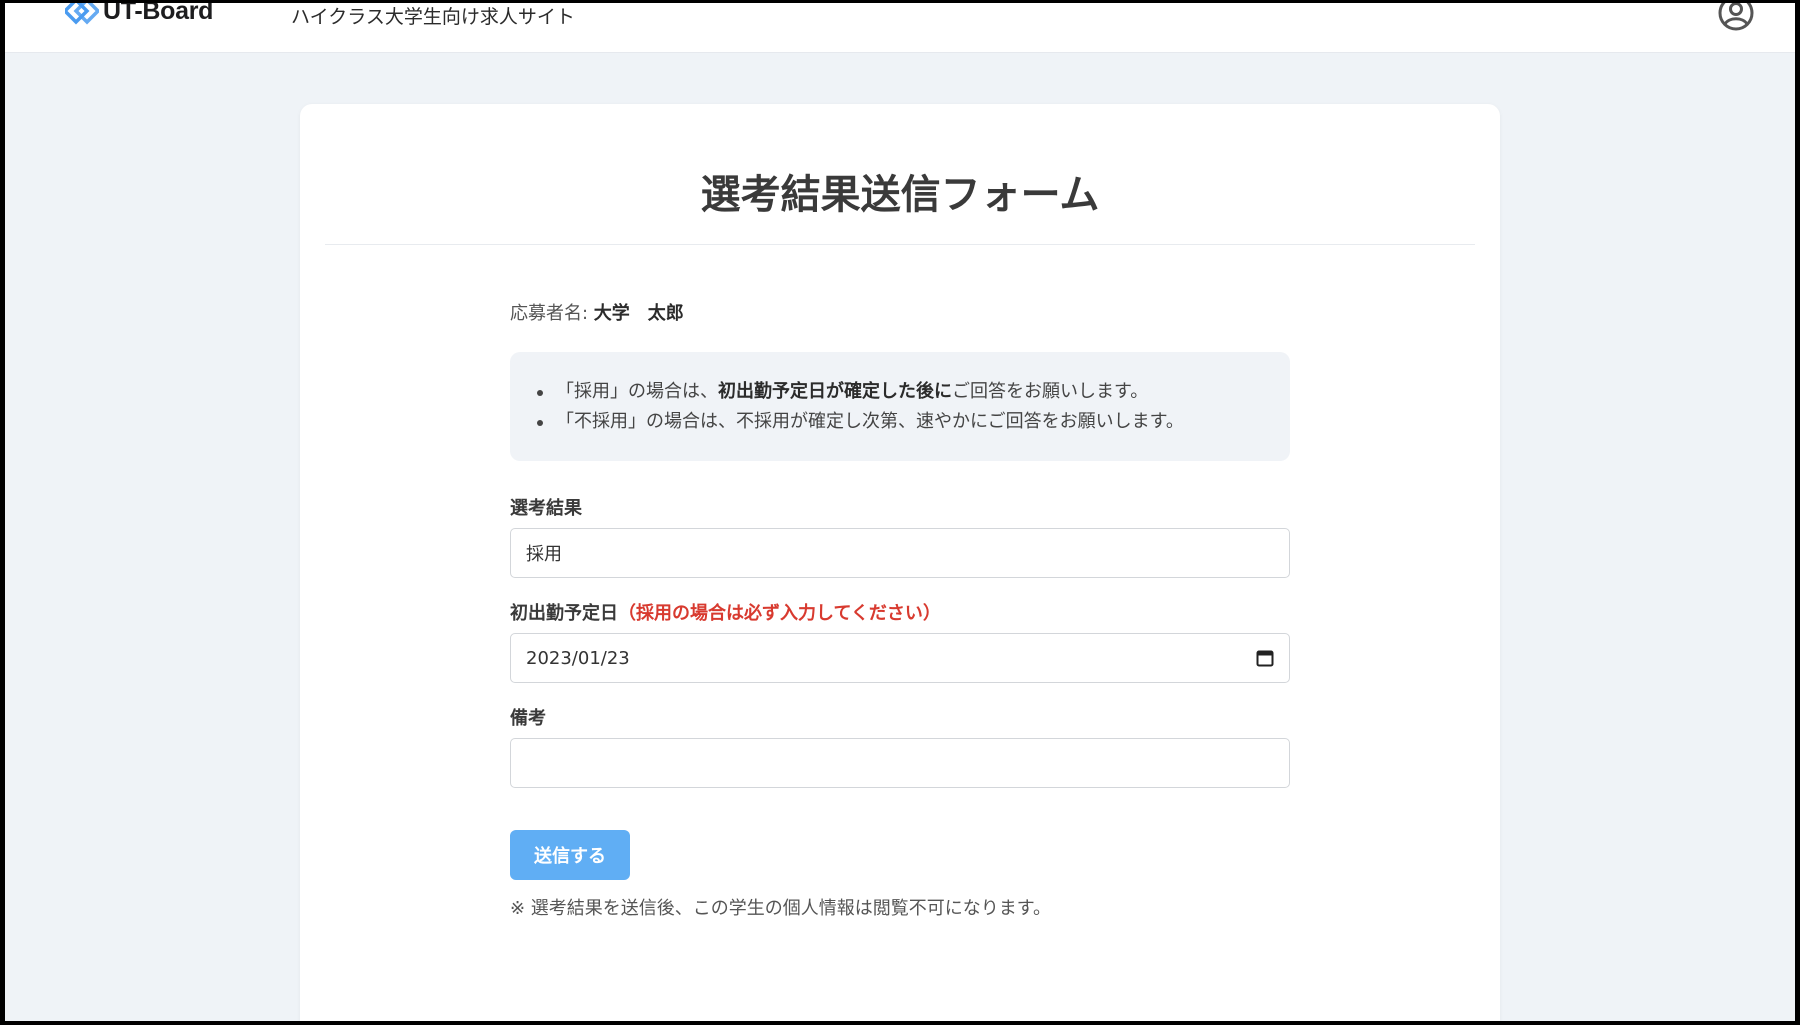  Describe the element at coordinates (578, 658) in the screenshot. I see `start-date-value: 2023/01/23` at that location.